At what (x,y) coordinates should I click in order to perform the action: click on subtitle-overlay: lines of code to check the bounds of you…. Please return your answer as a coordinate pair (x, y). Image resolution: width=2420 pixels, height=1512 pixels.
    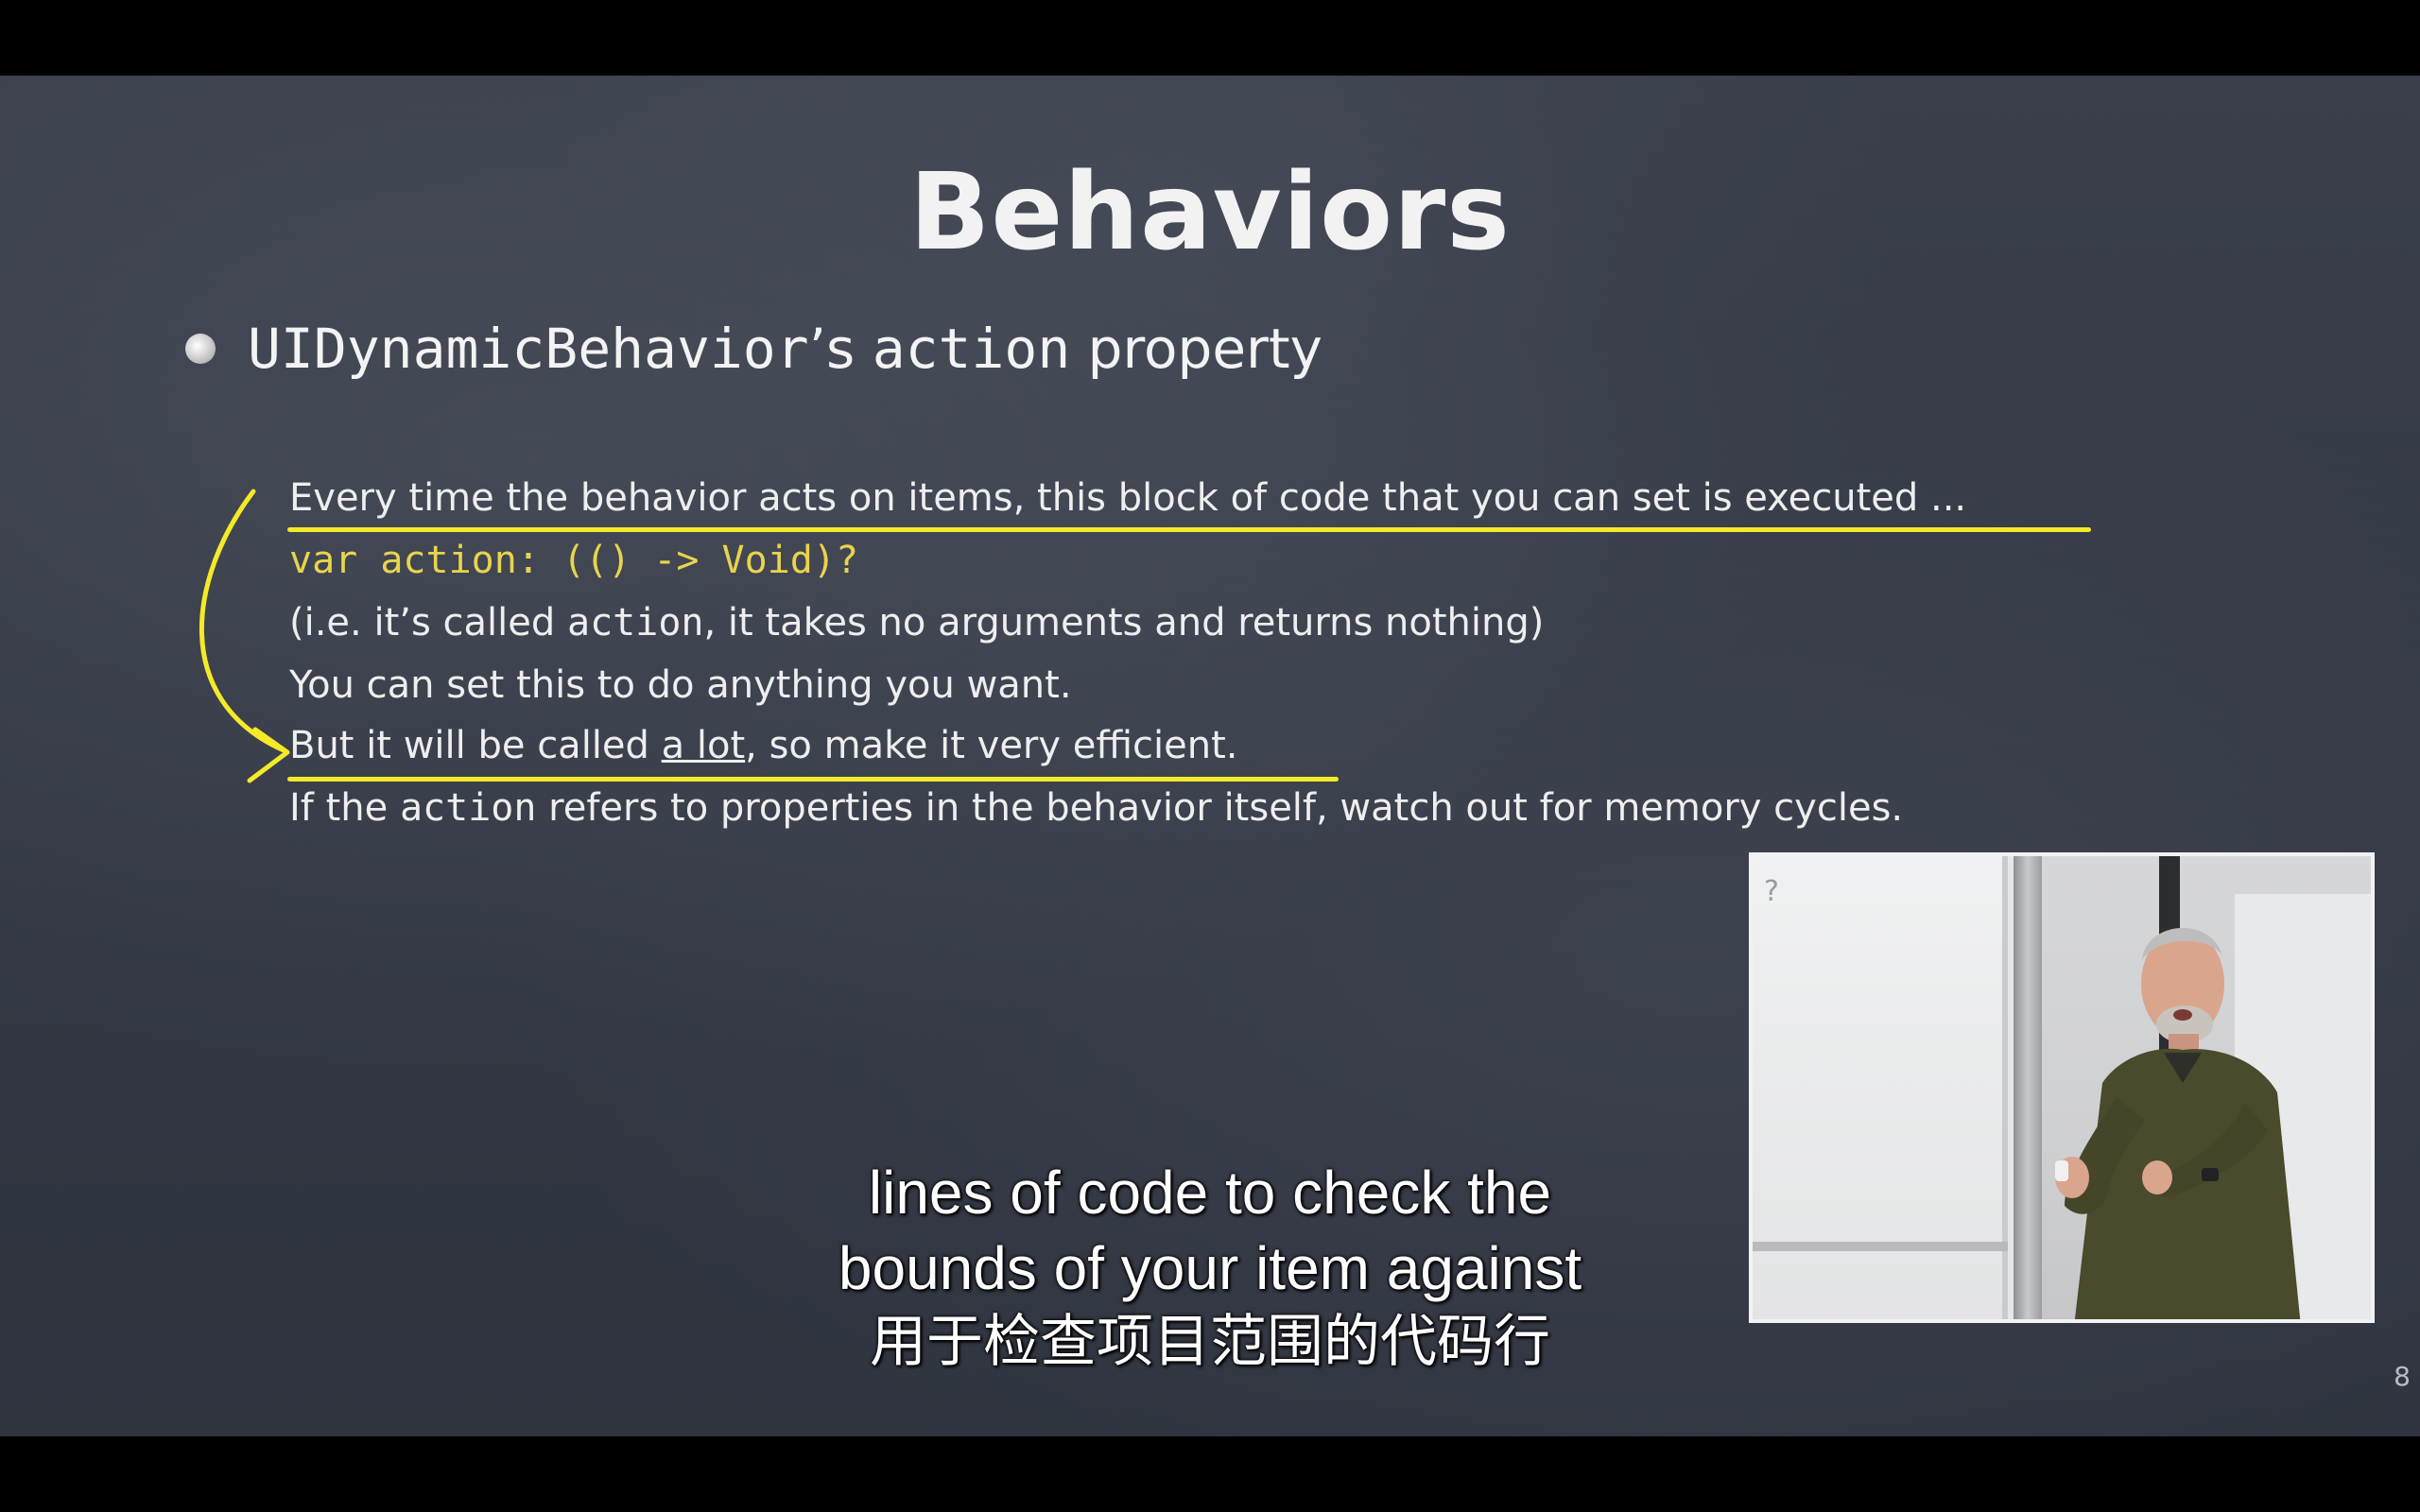
    Looking at the image, I should click on (1210, 1266).